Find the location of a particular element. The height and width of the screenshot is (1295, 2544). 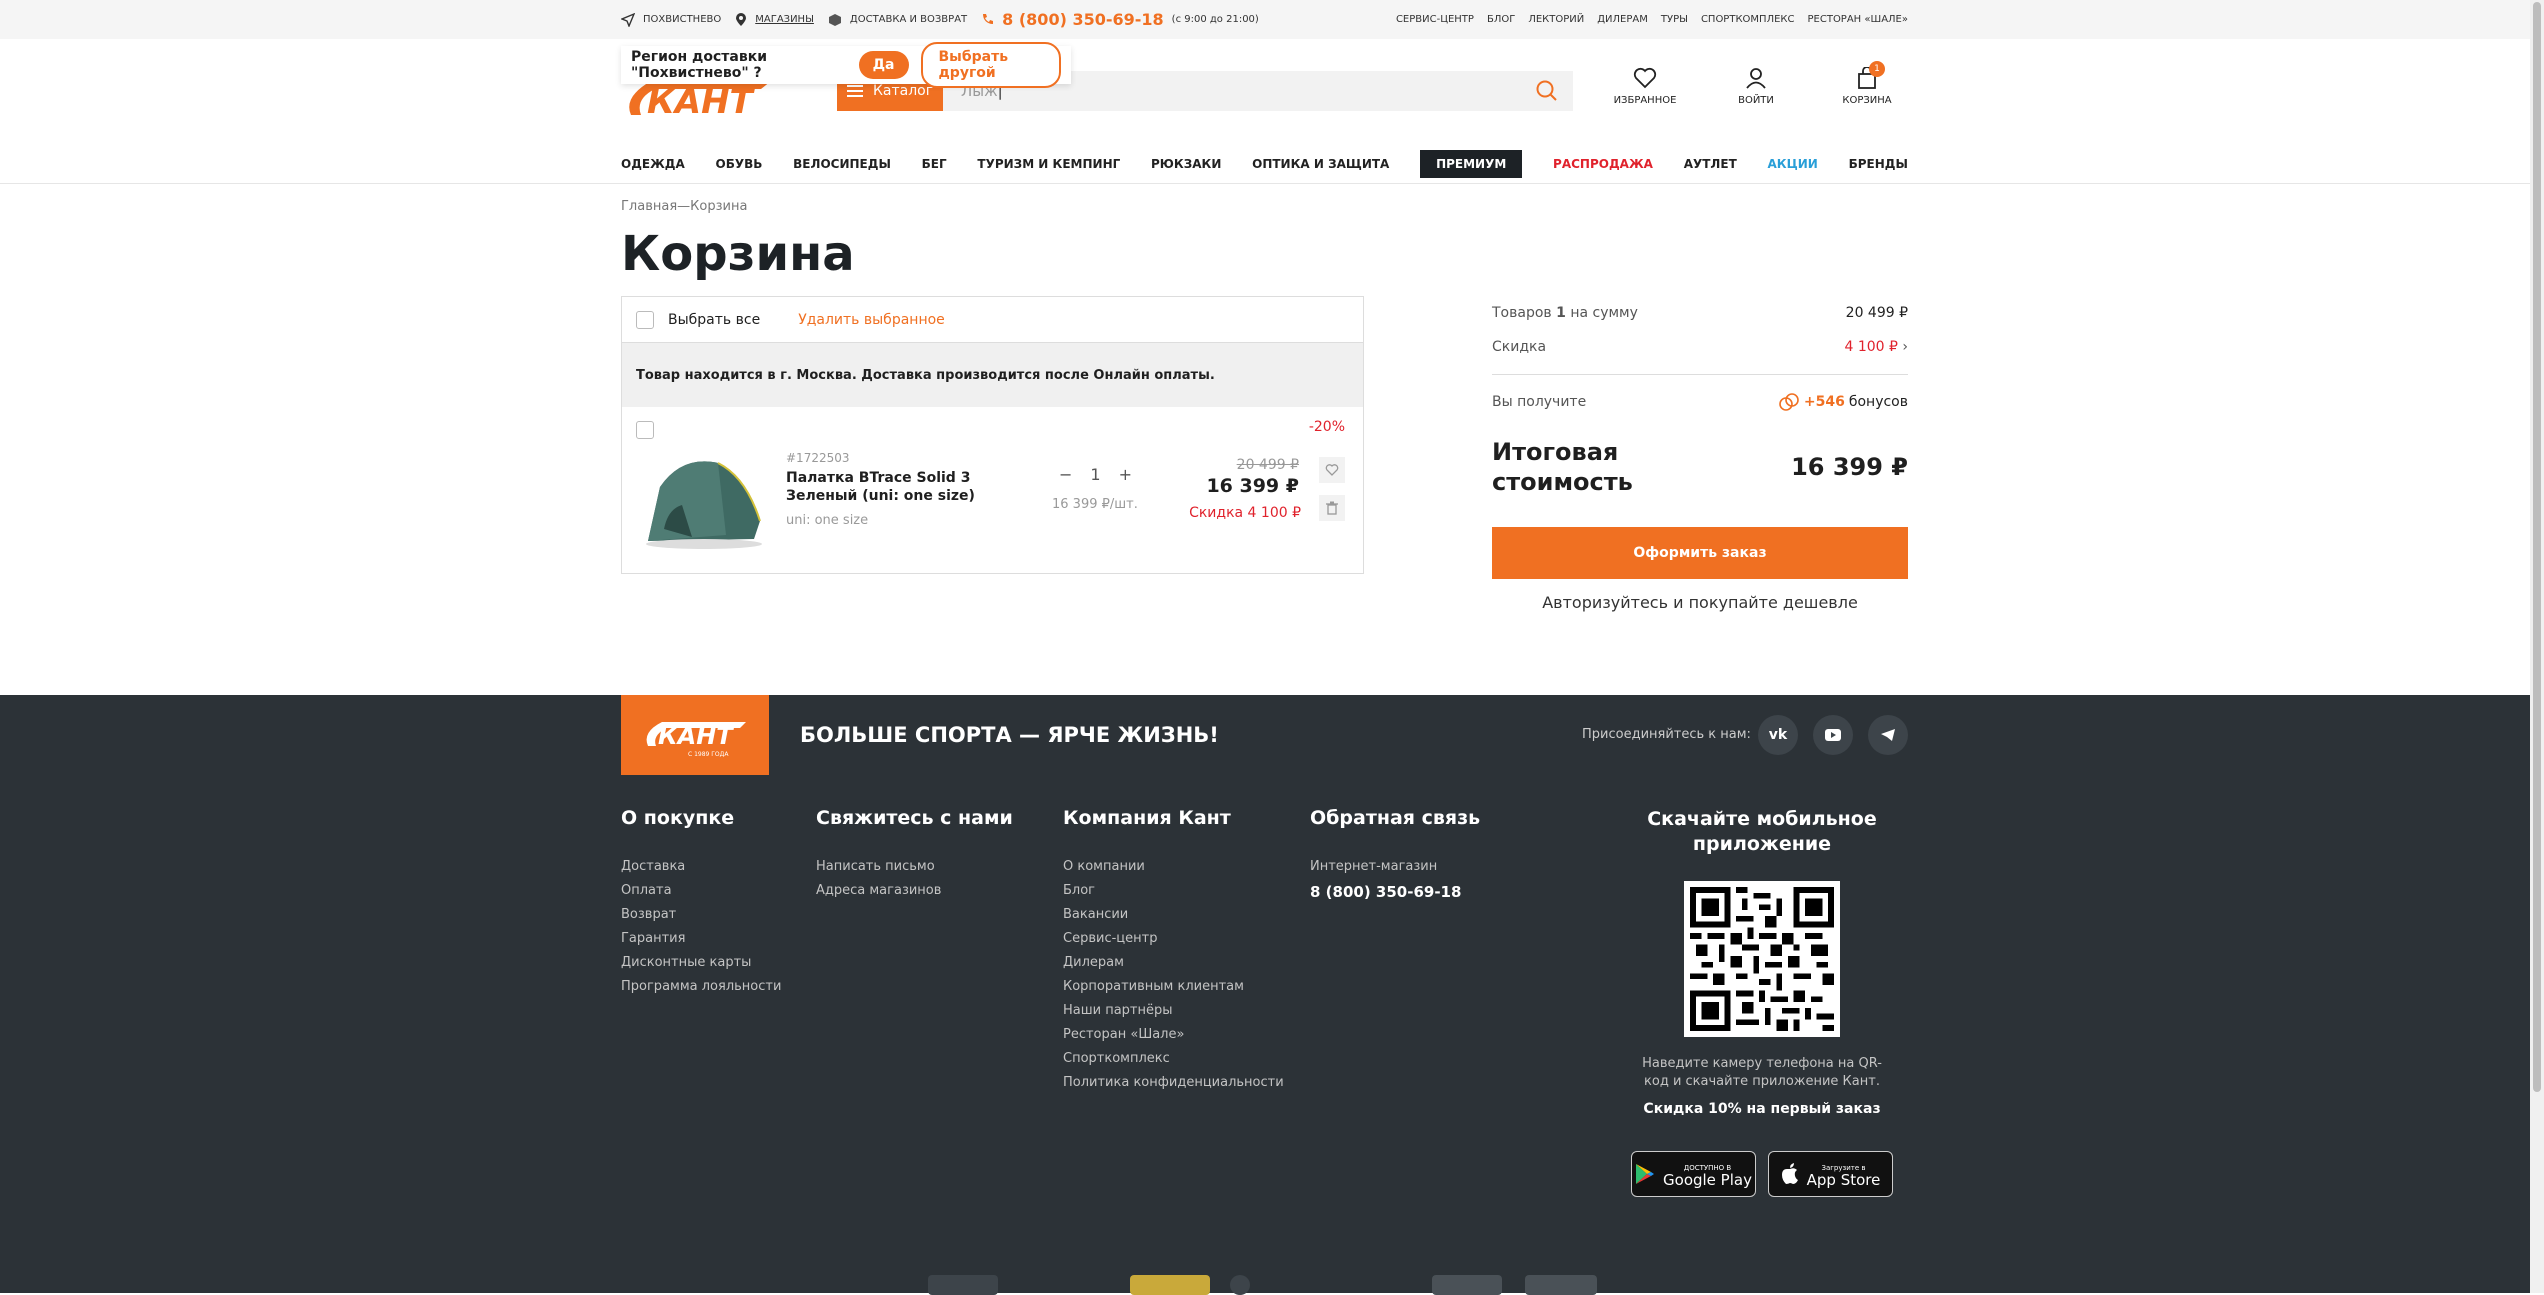

footer-link-corporate: Корпоративным клиентам is located at coordinates (1173, 987).